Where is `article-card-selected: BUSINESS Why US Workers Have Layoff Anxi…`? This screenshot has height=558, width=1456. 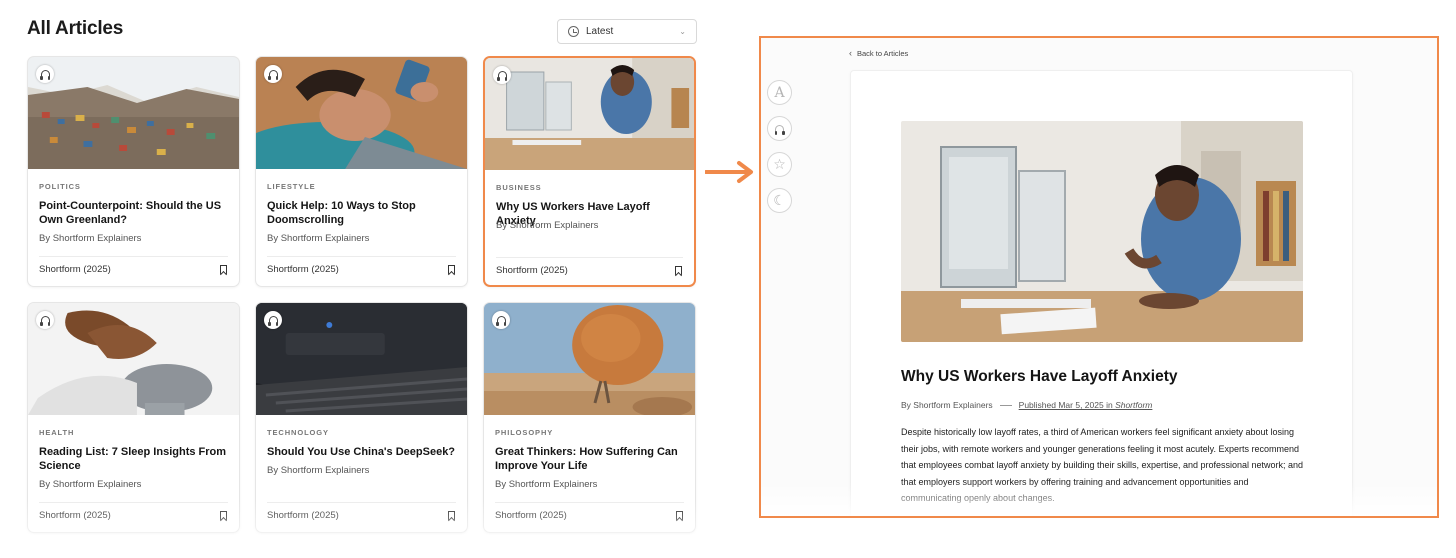 article-card-selected: BUSINESS Why US Workers Have Layoff Anxi… is located at coordinates (589, 171).